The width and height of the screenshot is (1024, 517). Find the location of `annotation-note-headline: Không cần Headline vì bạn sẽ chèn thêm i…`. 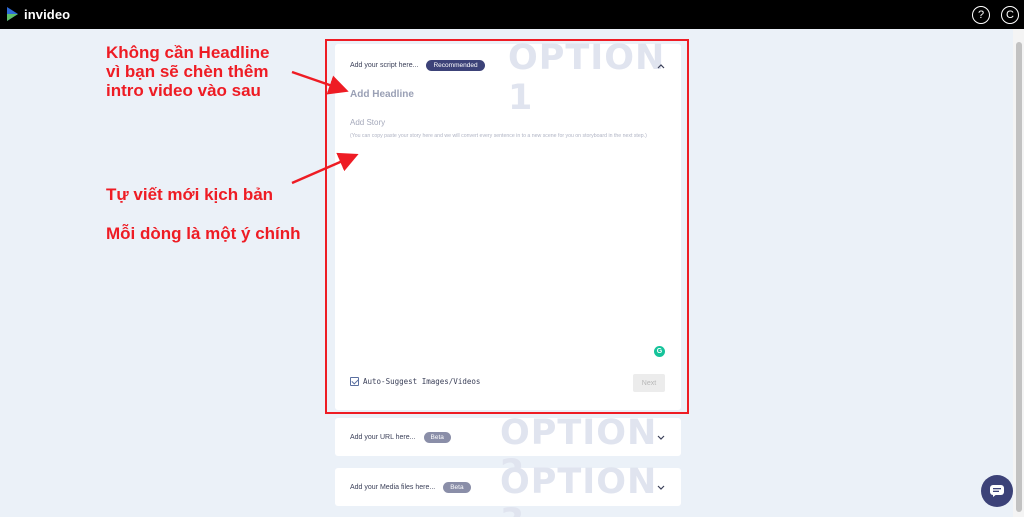

annotation-note-headline: Không cần Headline vì bạn sẽ chèn thêm i… is located at coordinates (187, 71).